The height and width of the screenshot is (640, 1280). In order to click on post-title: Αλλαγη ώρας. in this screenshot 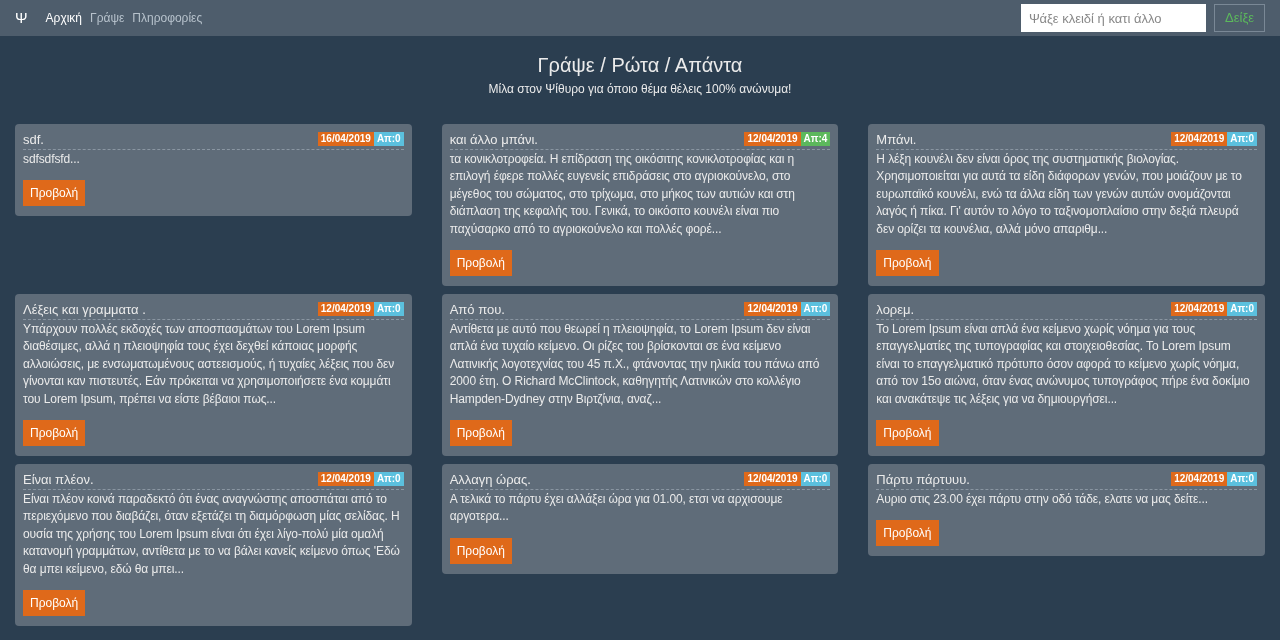, I will do `click(490, 480)`.